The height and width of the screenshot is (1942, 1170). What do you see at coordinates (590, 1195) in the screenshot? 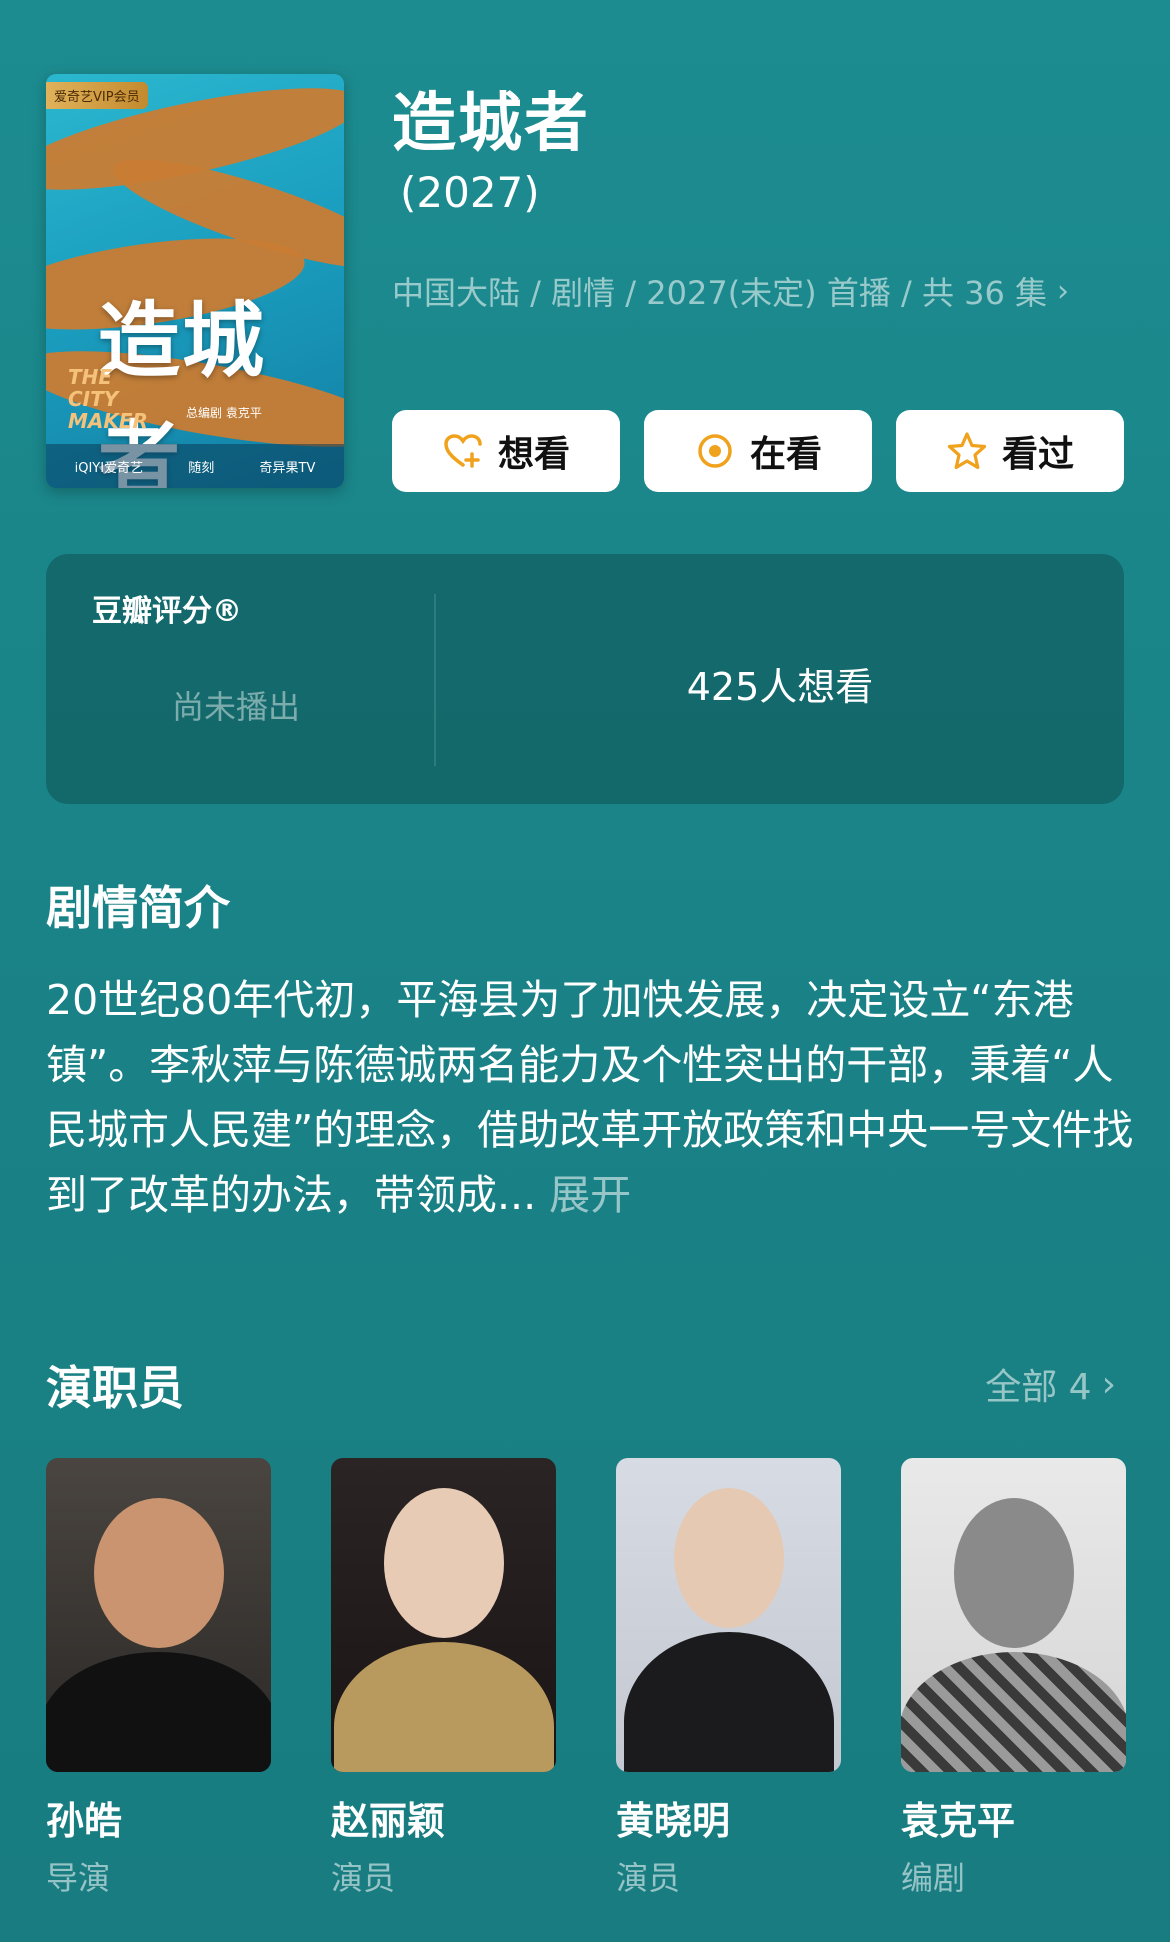
I see `expand-link: 展开` at bounding box center [590, 1195].